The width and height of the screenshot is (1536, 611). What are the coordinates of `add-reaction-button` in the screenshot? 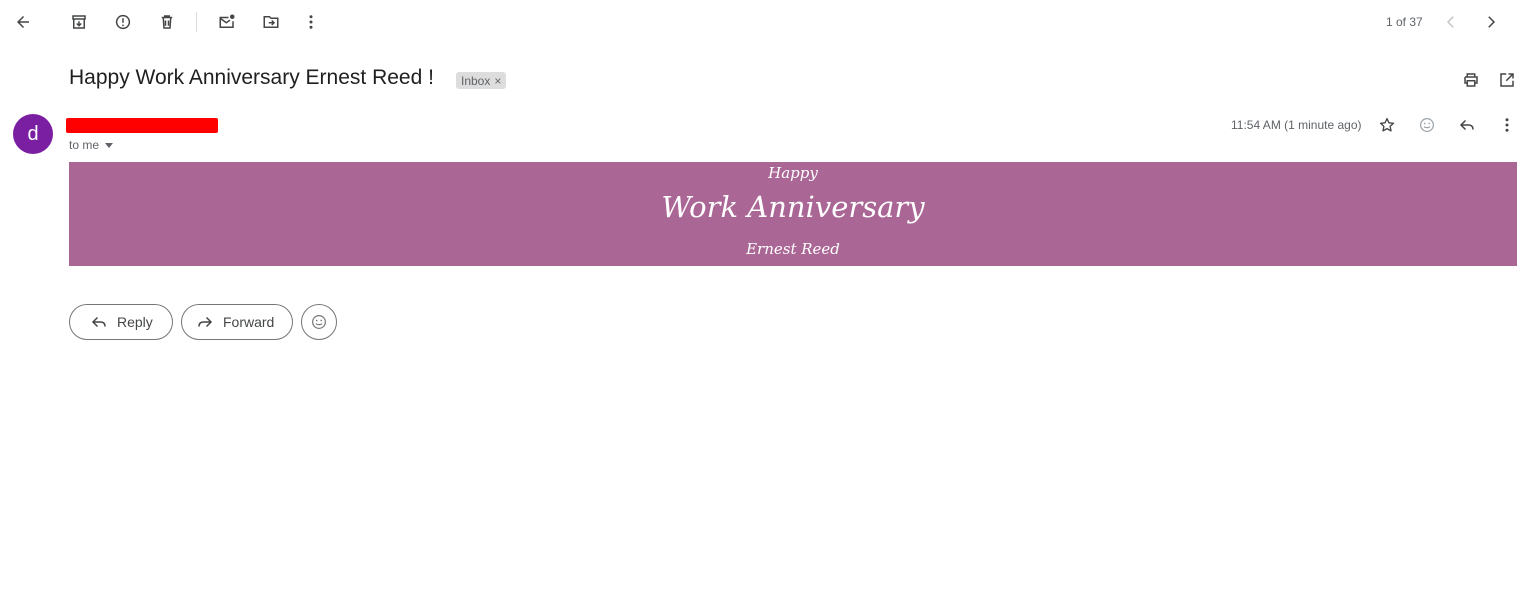 It's located at (1427, 125).